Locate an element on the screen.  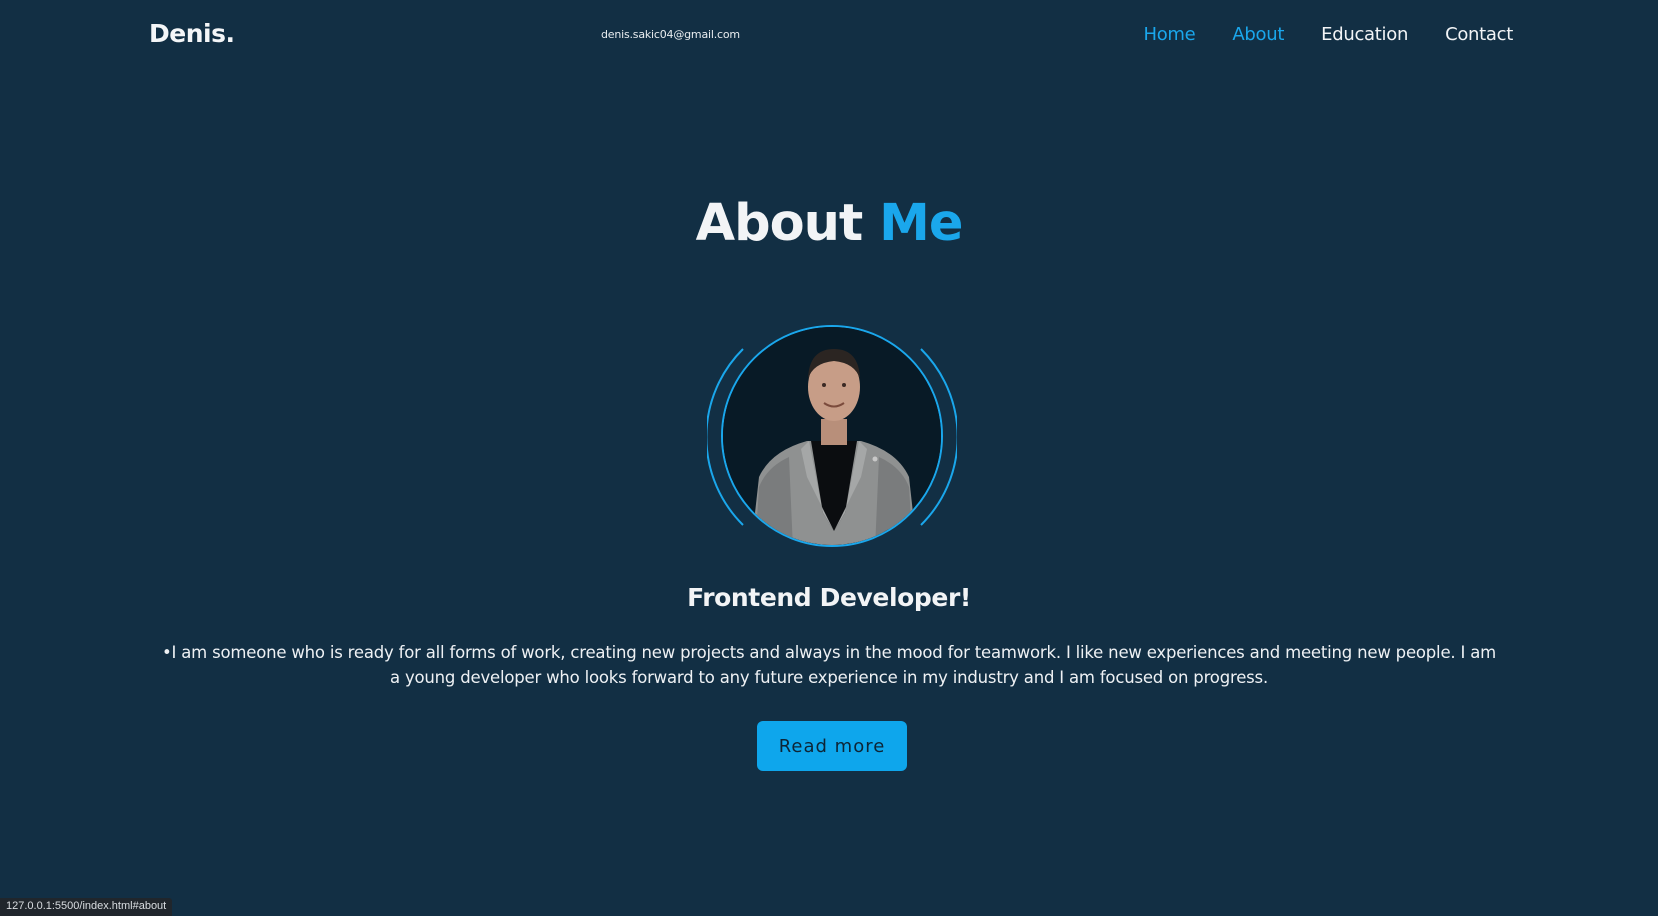
main-nav: Home About Education Contact is located at coordinates (1328, 34).